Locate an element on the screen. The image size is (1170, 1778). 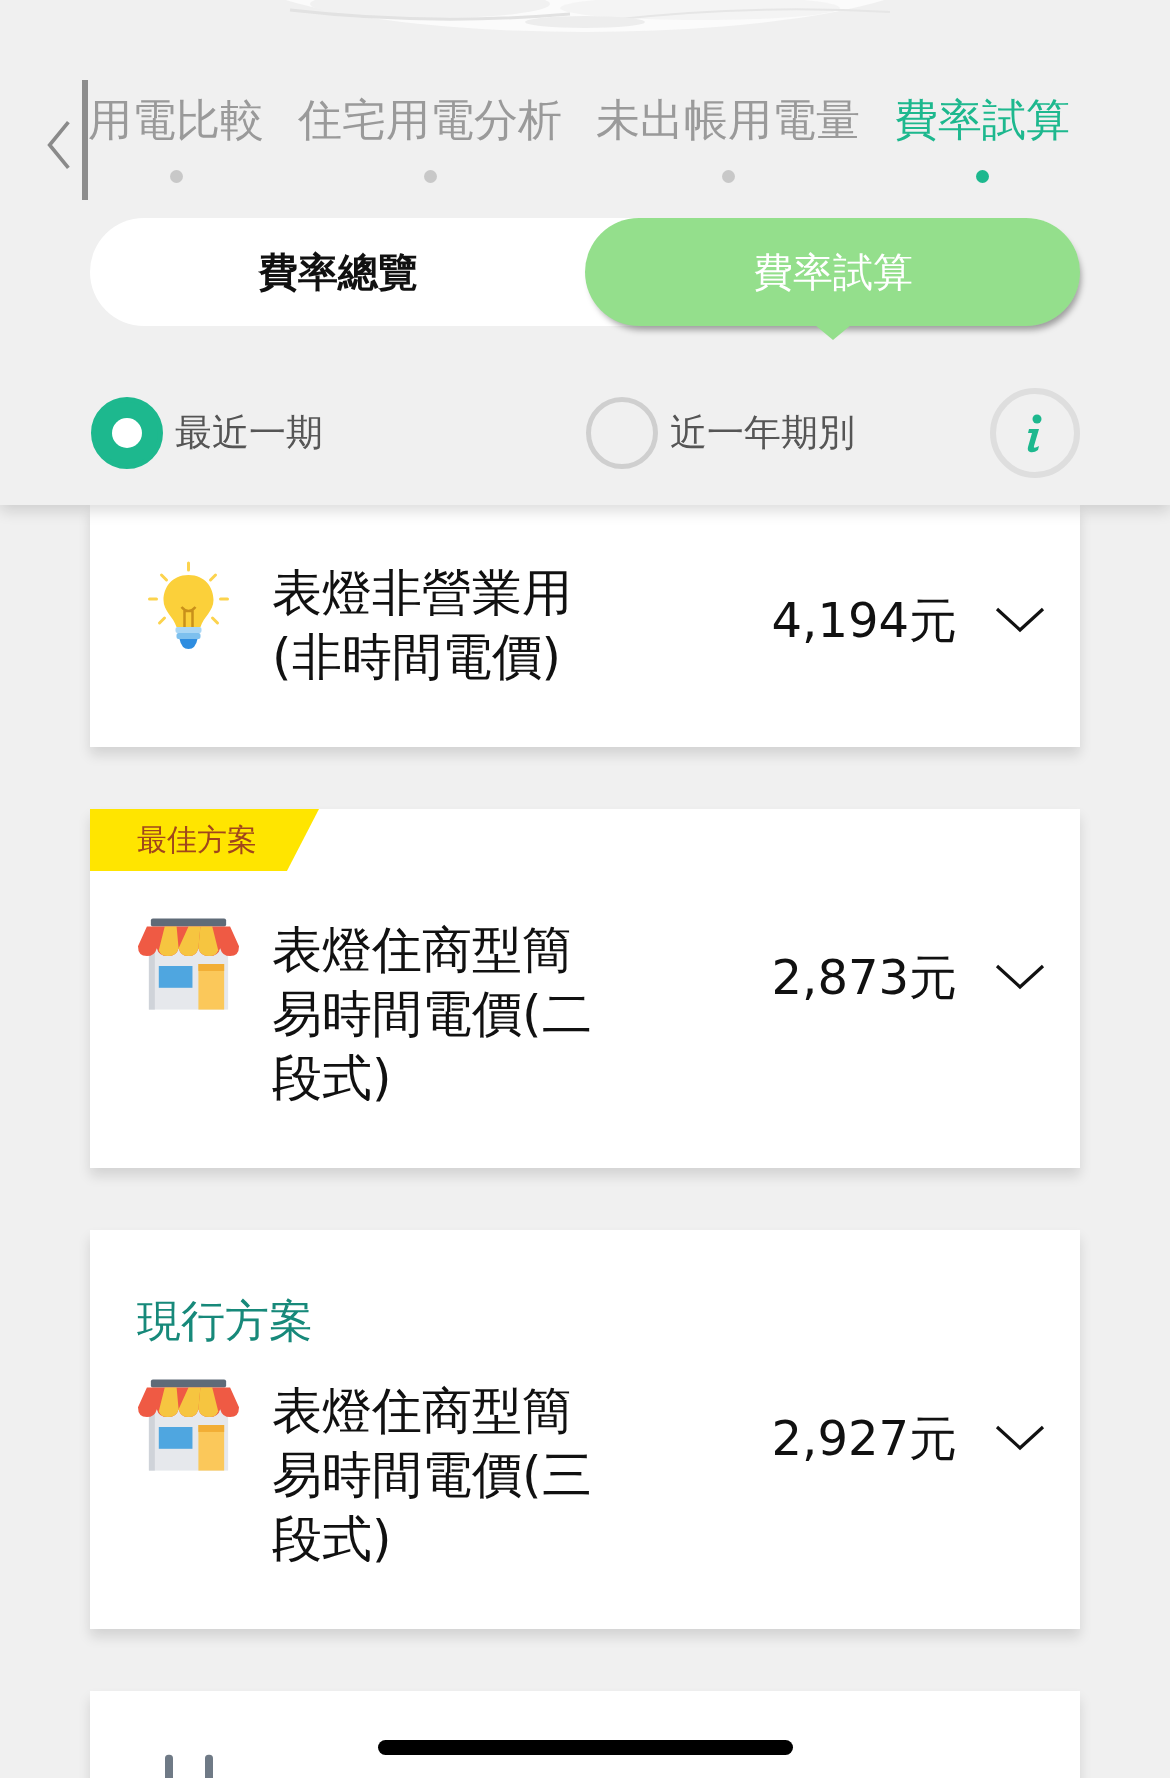
pointer-tip is located at coordinates (832, 332).